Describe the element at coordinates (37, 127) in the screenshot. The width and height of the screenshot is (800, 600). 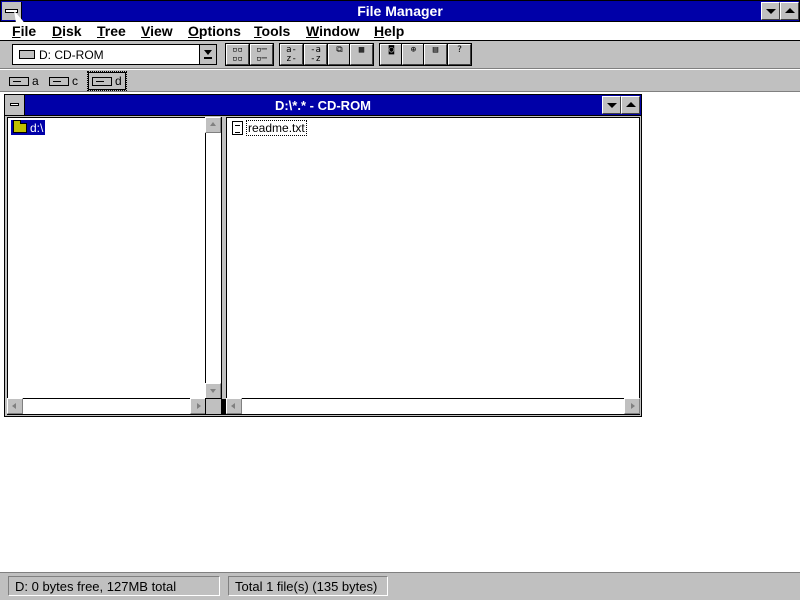
I see `tree-item-label: d:\` at that location.